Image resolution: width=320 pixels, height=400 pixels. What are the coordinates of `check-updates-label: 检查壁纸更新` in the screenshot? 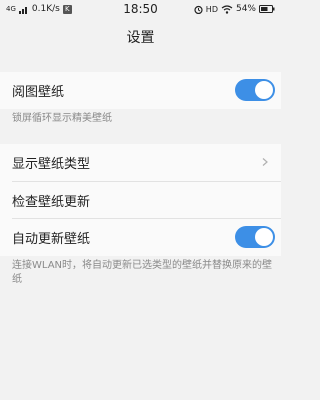 It's located at (51, 202).